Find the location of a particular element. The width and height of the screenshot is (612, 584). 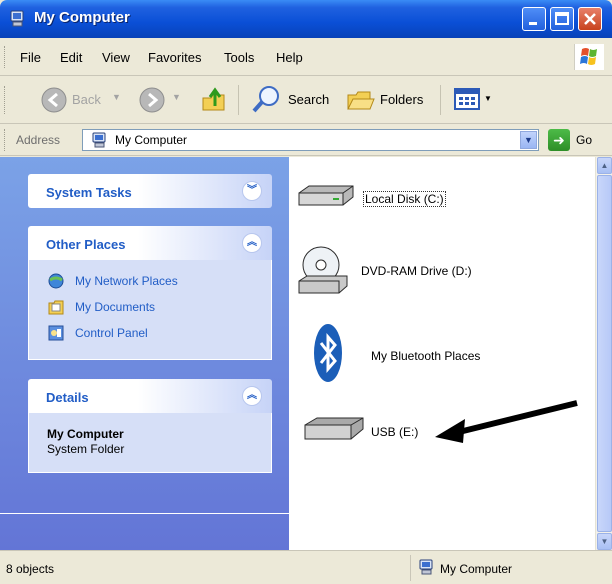

vertical-scrollbar: ▲ ▼ is located at coordinates (603, 353).